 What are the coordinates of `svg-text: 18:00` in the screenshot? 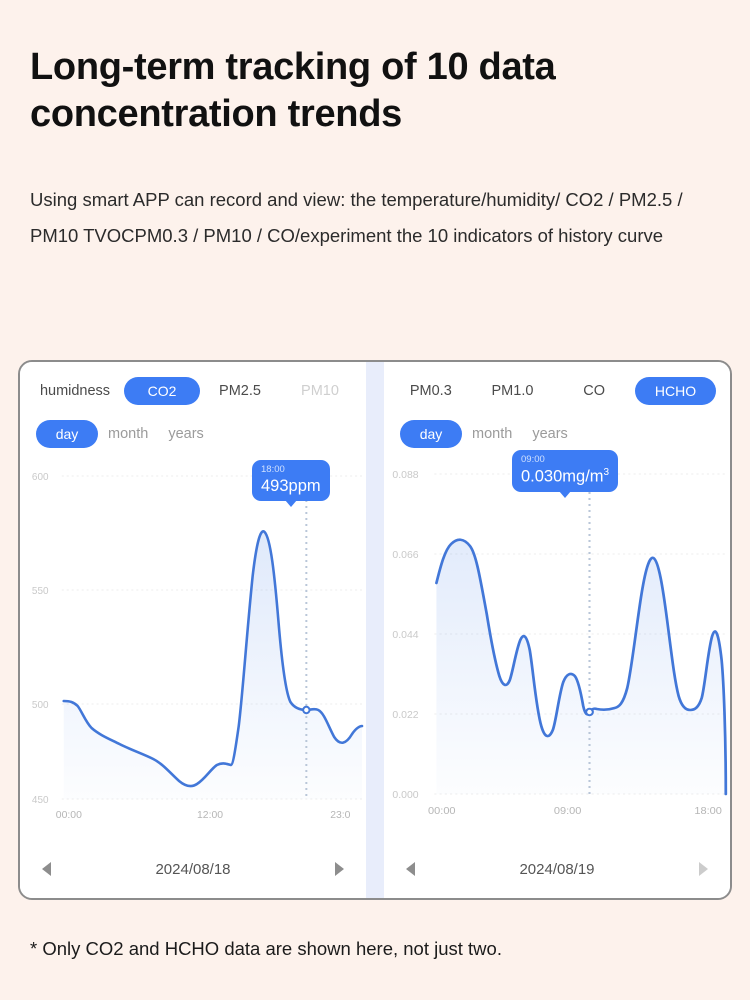 It's located at (708, 811).